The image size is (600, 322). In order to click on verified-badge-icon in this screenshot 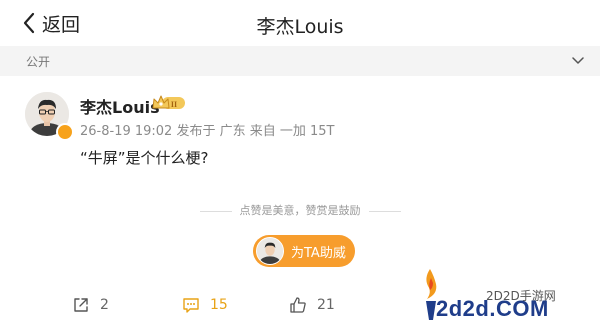, I will do `click(65, 132)`.